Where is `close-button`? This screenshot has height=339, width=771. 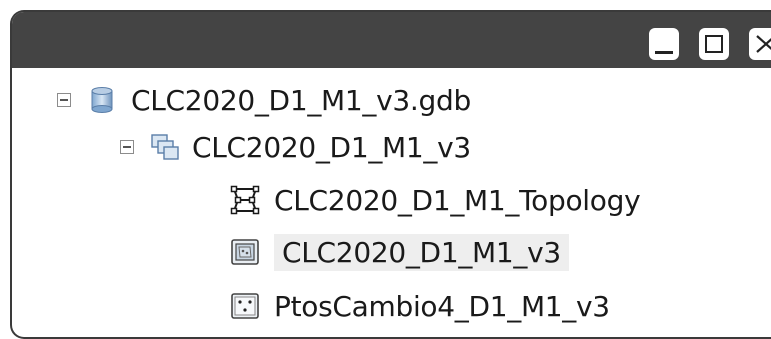
close-button is located at coordinates (760, 44).